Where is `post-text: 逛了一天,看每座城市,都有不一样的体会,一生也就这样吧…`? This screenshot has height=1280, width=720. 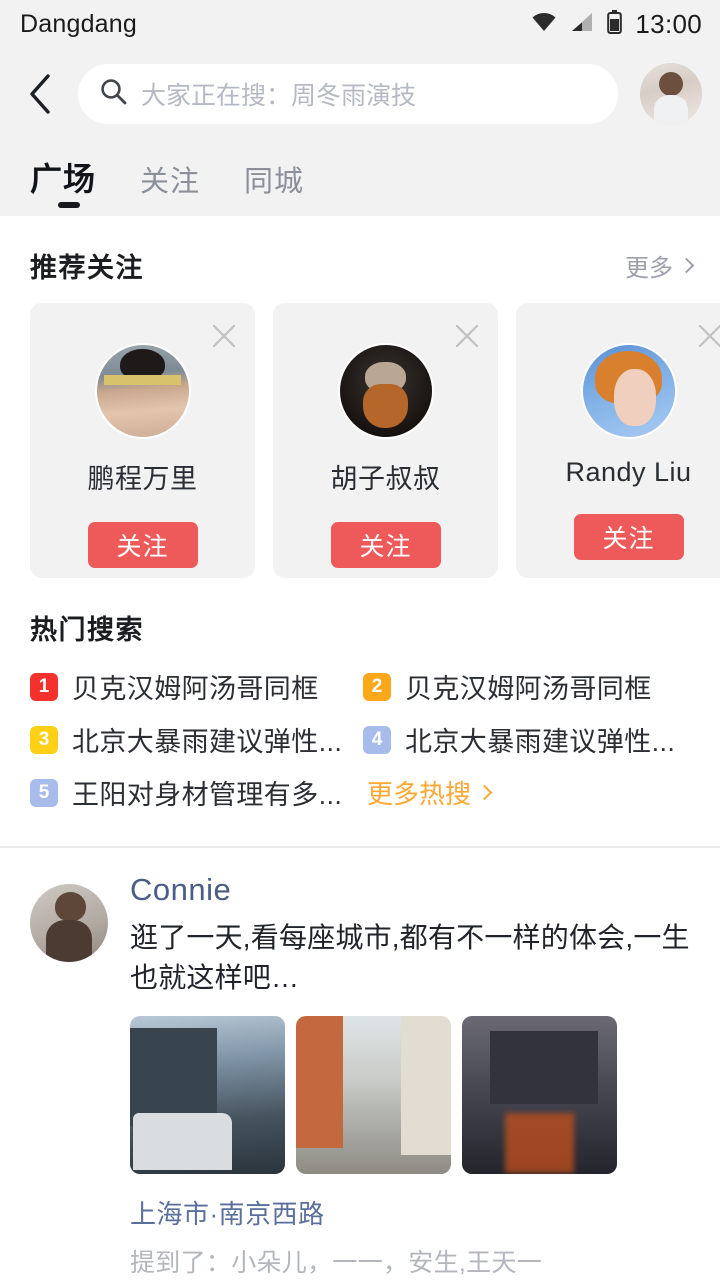
post-text: 逛了一天,看每座城市,都有不一样的体会,一生也就这样吧… is located at coordinates (410, 957).